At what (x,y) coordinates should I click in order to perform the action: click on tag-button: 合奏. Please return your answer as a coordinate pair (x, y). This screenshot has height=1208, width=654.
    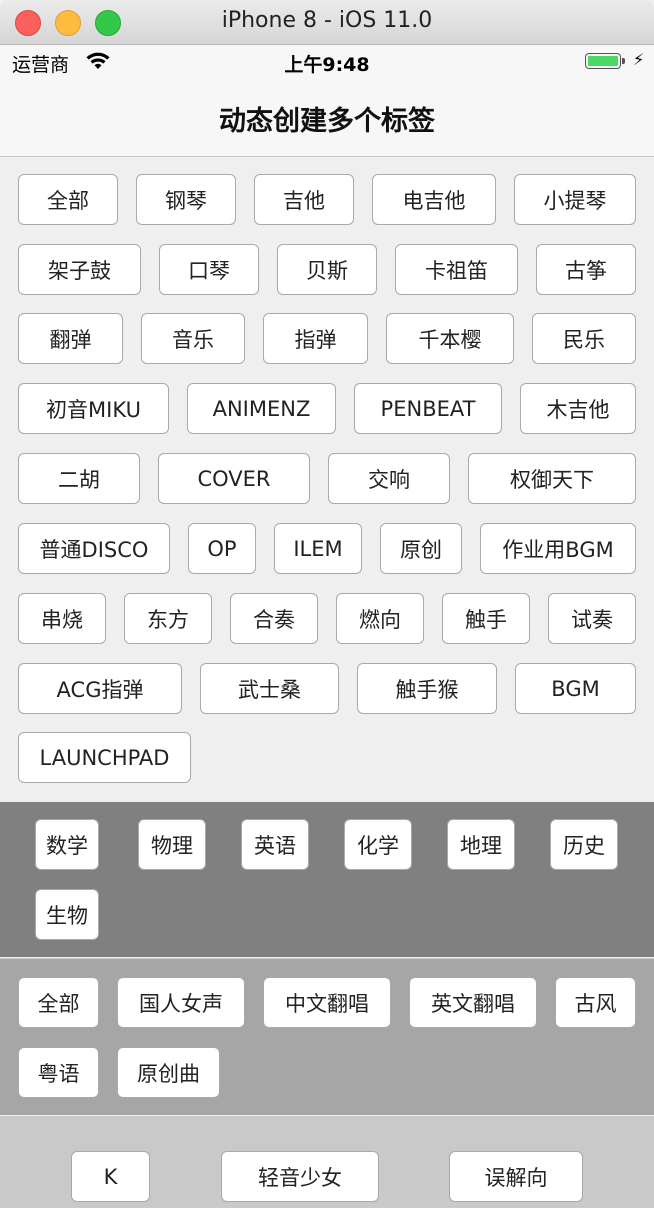
    Looking at the image, I should click on (274, 618).